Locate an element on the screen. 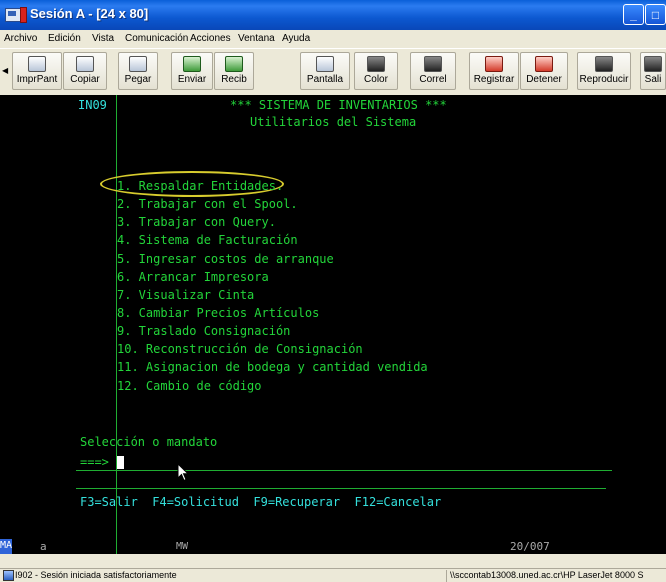  prompt-arrow: ===> is located at coordinates (94, 462).